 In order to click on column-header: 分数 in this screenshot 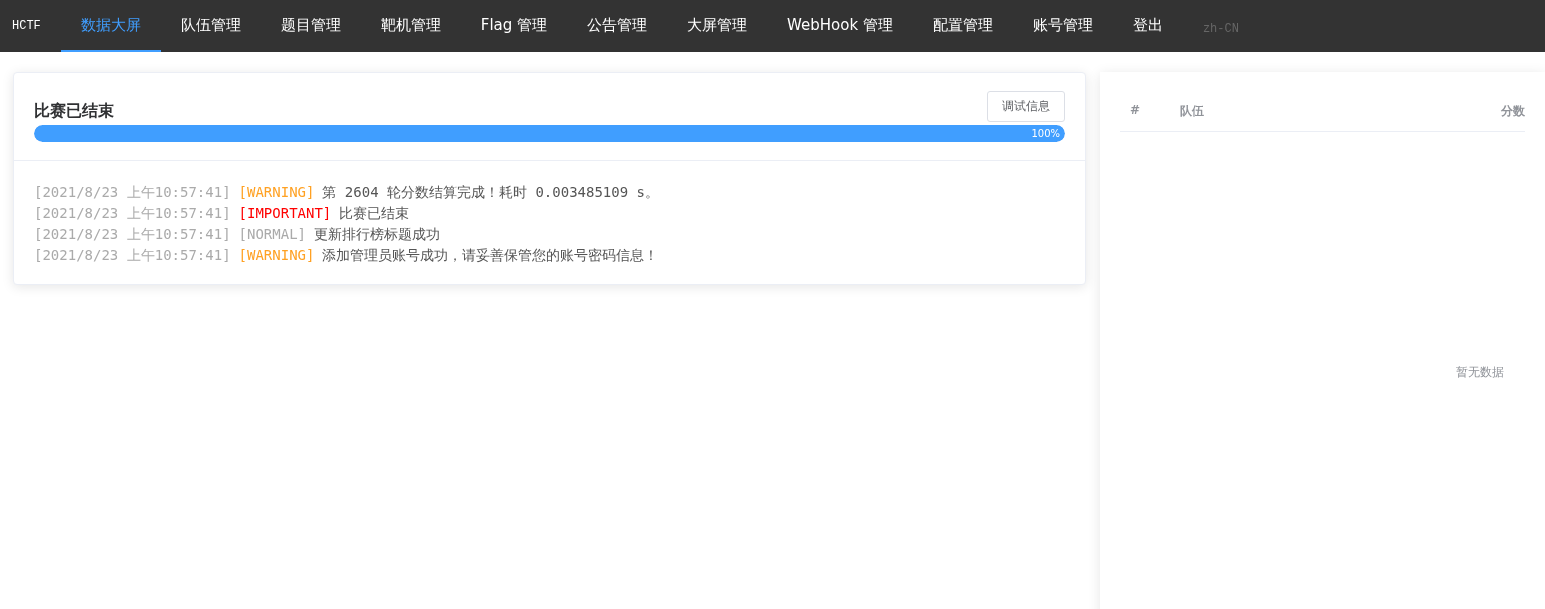, I will do `click(1513, 111)`.